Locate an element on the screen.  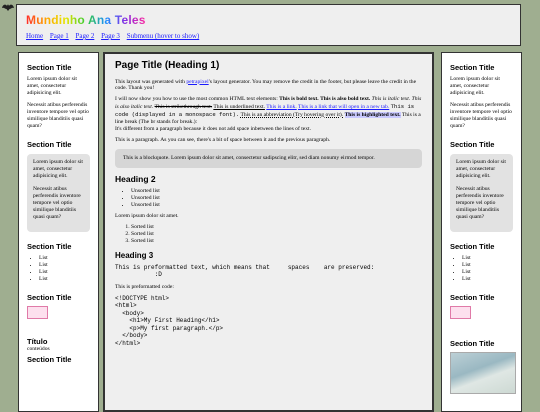
heading-3: Heading 3 is located at coordinates (134, 255).